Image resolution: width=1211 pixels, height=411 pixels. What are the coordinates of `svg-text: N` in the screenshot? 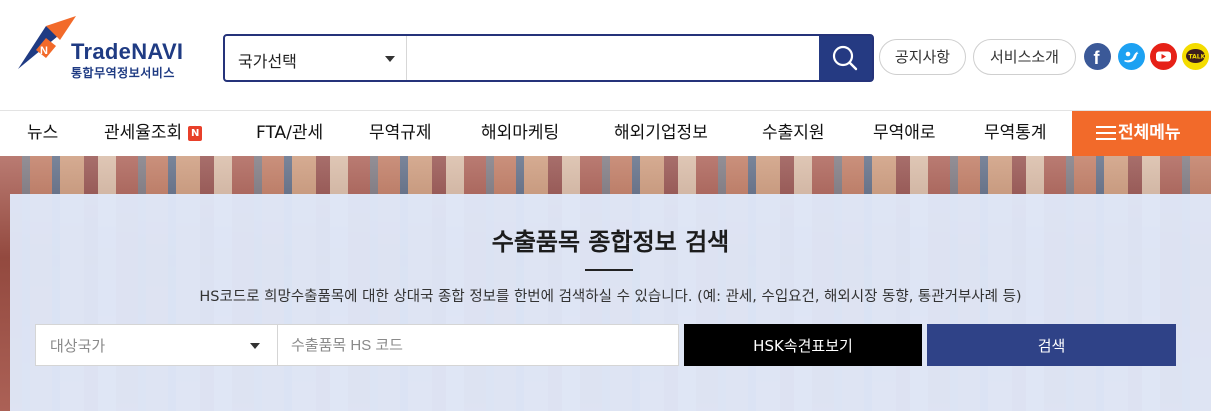 It's located at (44, 51).